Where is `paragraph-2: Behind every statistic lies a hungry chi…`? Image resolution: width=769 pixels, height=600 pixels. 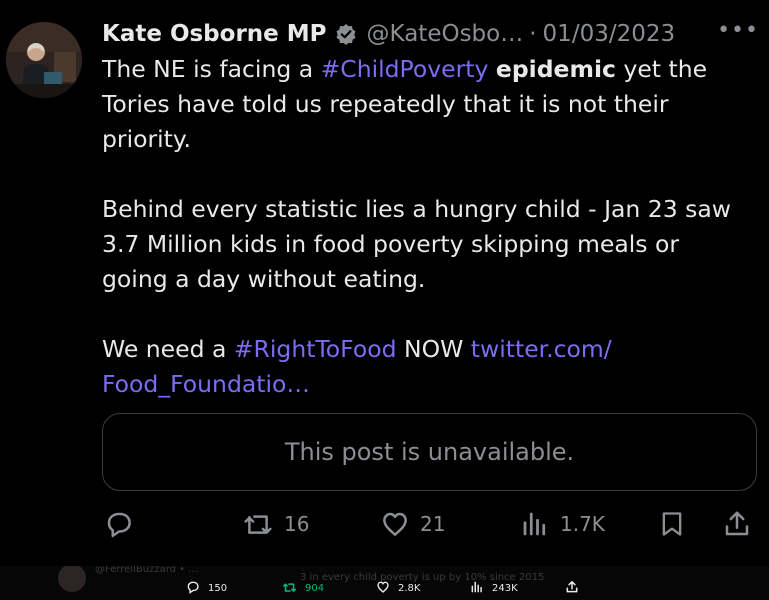
paragraph-2: Behind every statistic lies a hungry chi… is located at coordinates (417, 244).